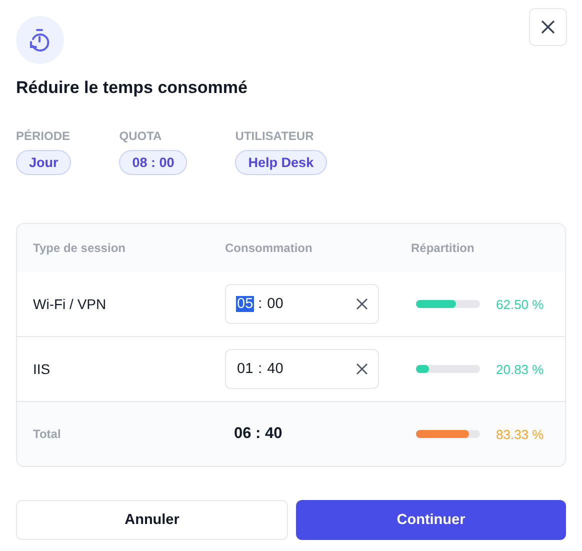  I want to click on total-label: Total, so click(47, 434).